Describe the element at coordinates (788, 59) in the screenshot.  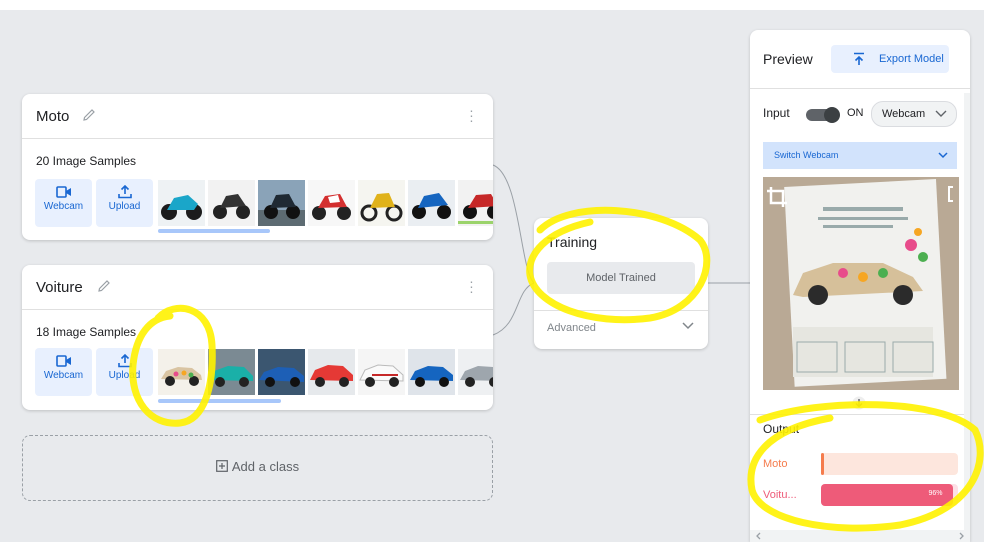
I see `preview-title: Preview` at that location.